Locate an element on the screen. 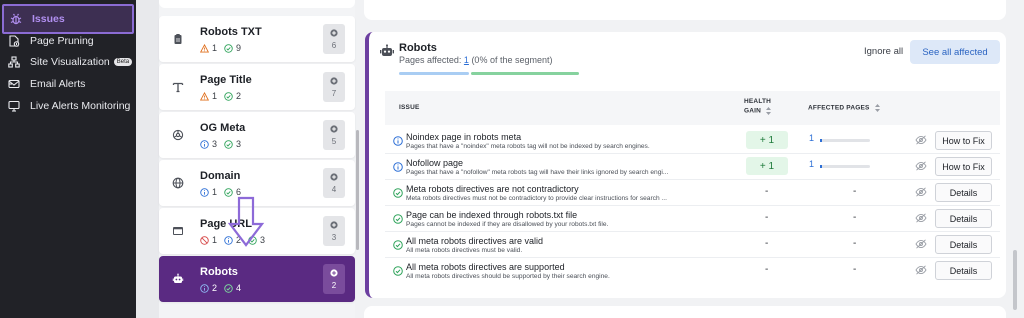 The height and width of the screenshot is (318, 1024). next-card-edge is located at coordinates (685, 312).